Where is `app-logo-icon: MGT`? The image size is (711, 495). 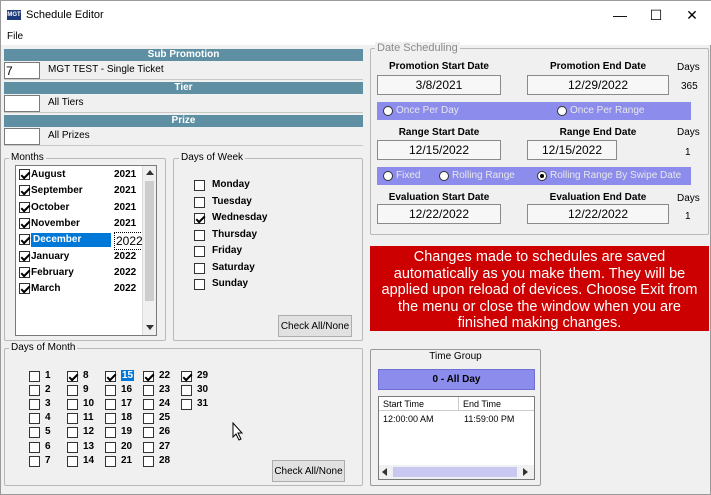 app-logo-icon: MGT is located at coordinates (14, 15).